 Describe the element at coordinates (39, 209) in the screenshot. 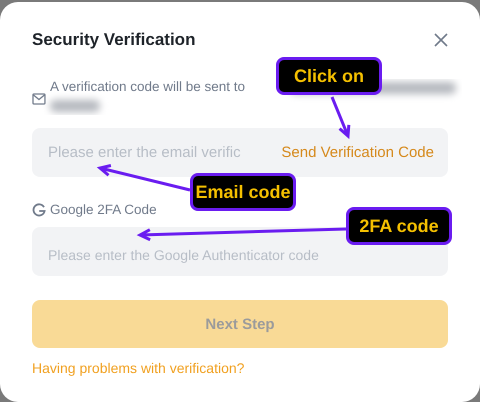

I see `google-icon` at that location.